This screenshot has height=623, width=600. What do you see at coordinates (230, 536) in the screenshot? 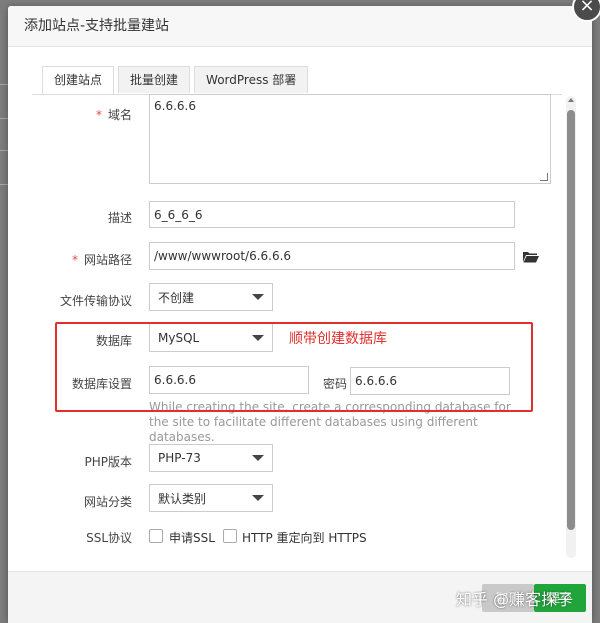
I see `https-redirect-checkbox` at bounding box center [230, 536].